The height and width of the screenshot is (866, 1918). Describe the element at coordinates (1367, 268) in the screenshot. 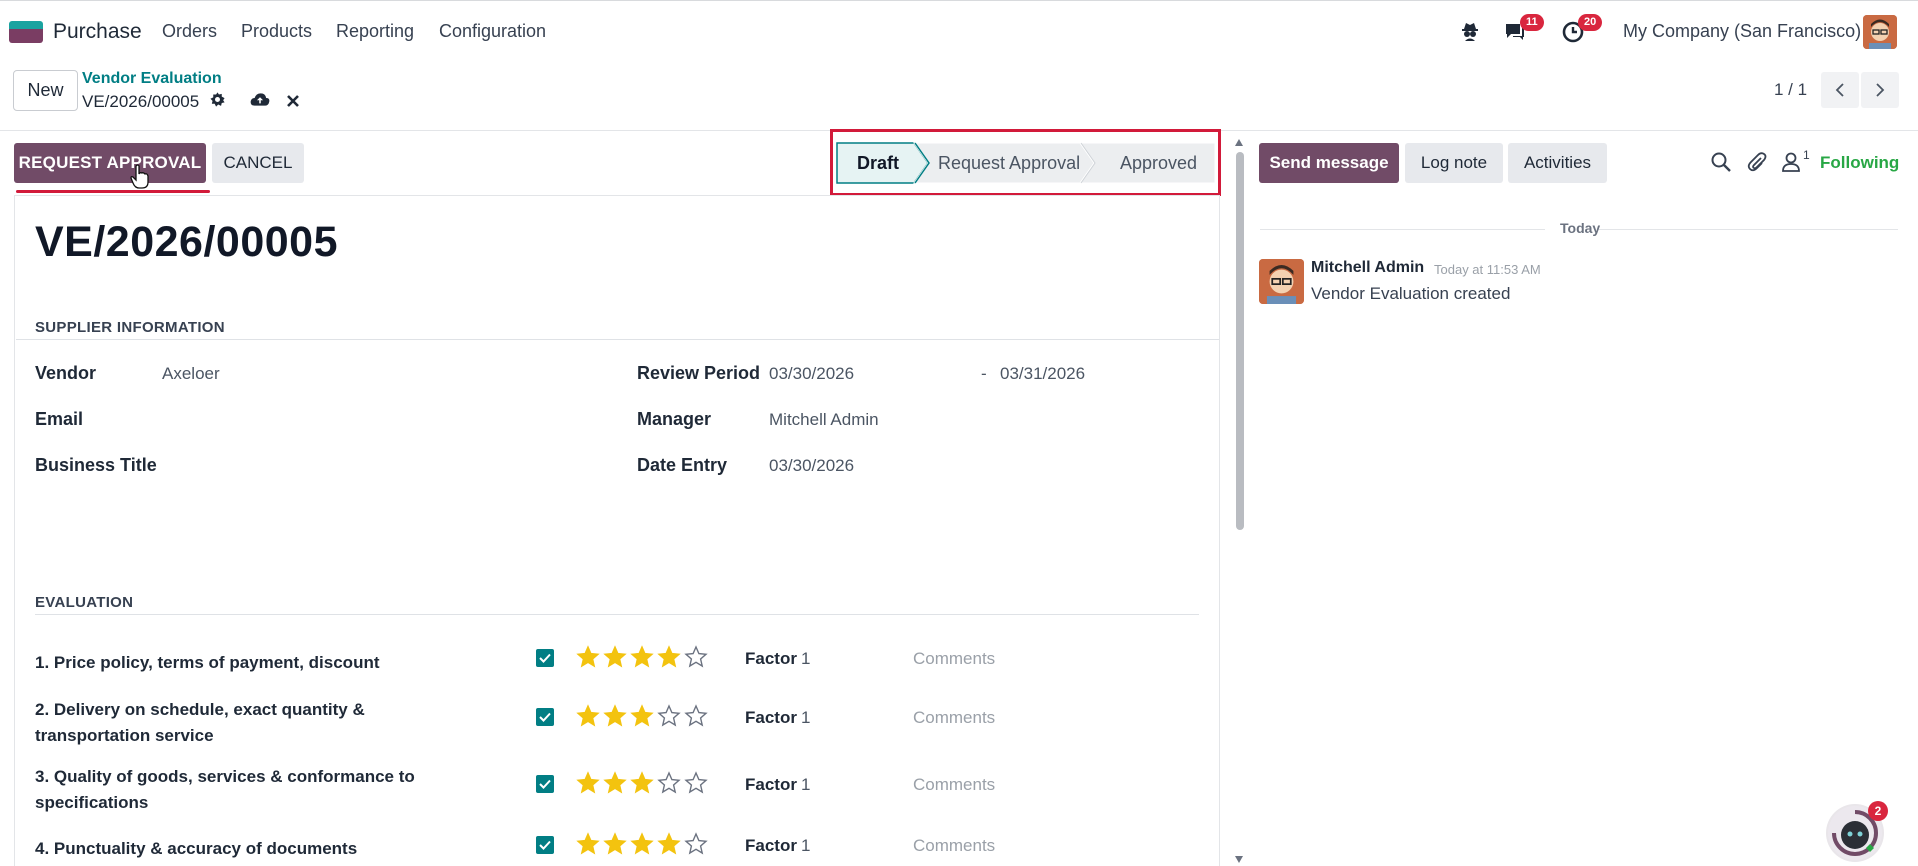

I see `message-author: Mitchell Admin` at that location.